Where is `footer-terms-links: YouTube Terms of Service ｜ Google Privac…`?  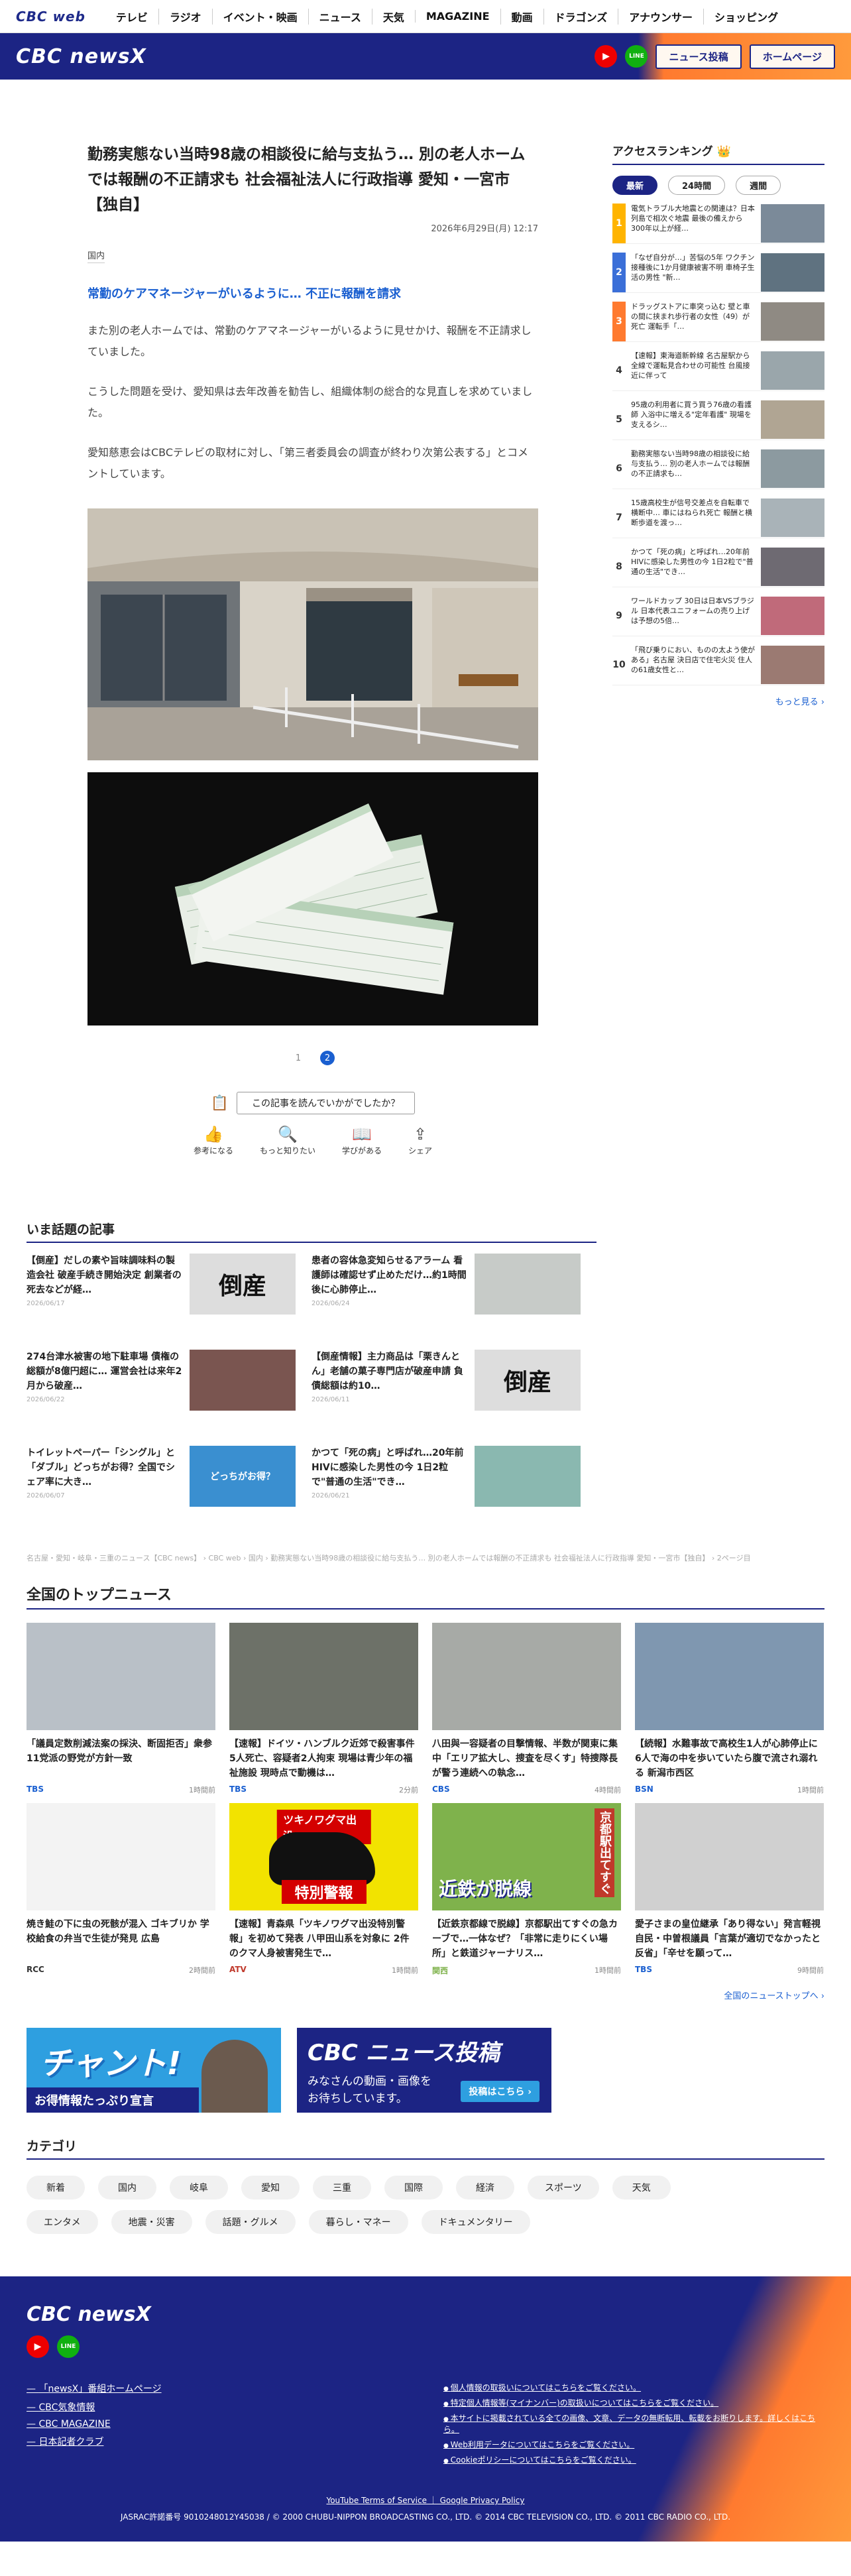
footer-terms-links: YouTube Terms of Service ｜ Google Privac… is located at coordinates (425, 2500).